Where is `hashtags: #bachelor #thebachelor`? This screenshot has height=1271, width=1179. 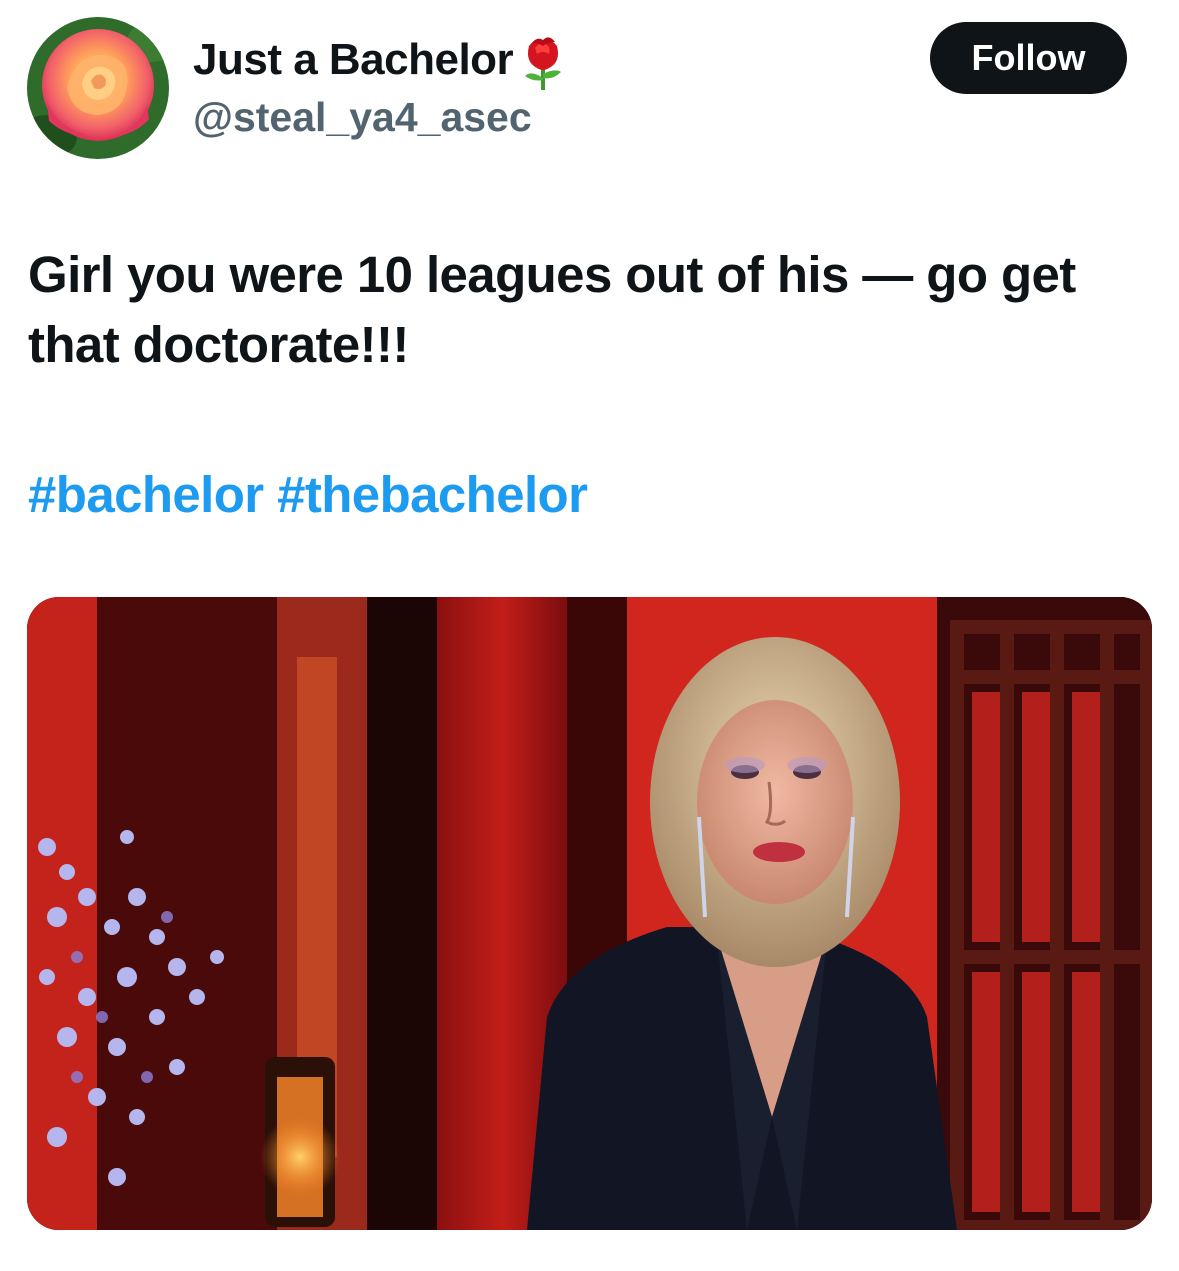
hashtags: #bachelor #thebachelor is located at coordinates (308, 495).